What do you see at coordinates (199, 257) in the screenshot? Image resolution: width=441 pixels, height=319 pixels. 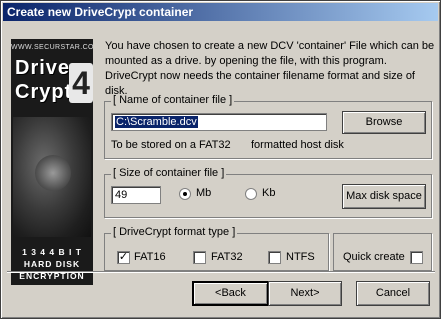 I see `fat32-checkbox` at bounding box center [199, 257].